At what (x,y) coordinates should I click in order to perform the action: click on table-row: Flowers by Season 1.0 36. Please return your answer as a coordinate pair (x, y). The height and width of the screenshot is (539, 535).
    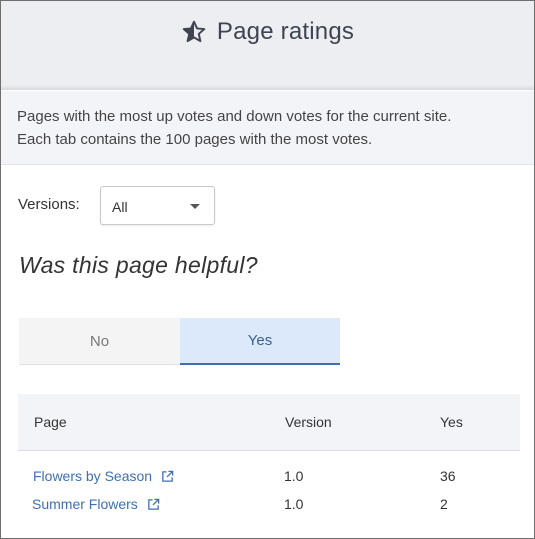
    Looking at the image, I should click on (269, 477).